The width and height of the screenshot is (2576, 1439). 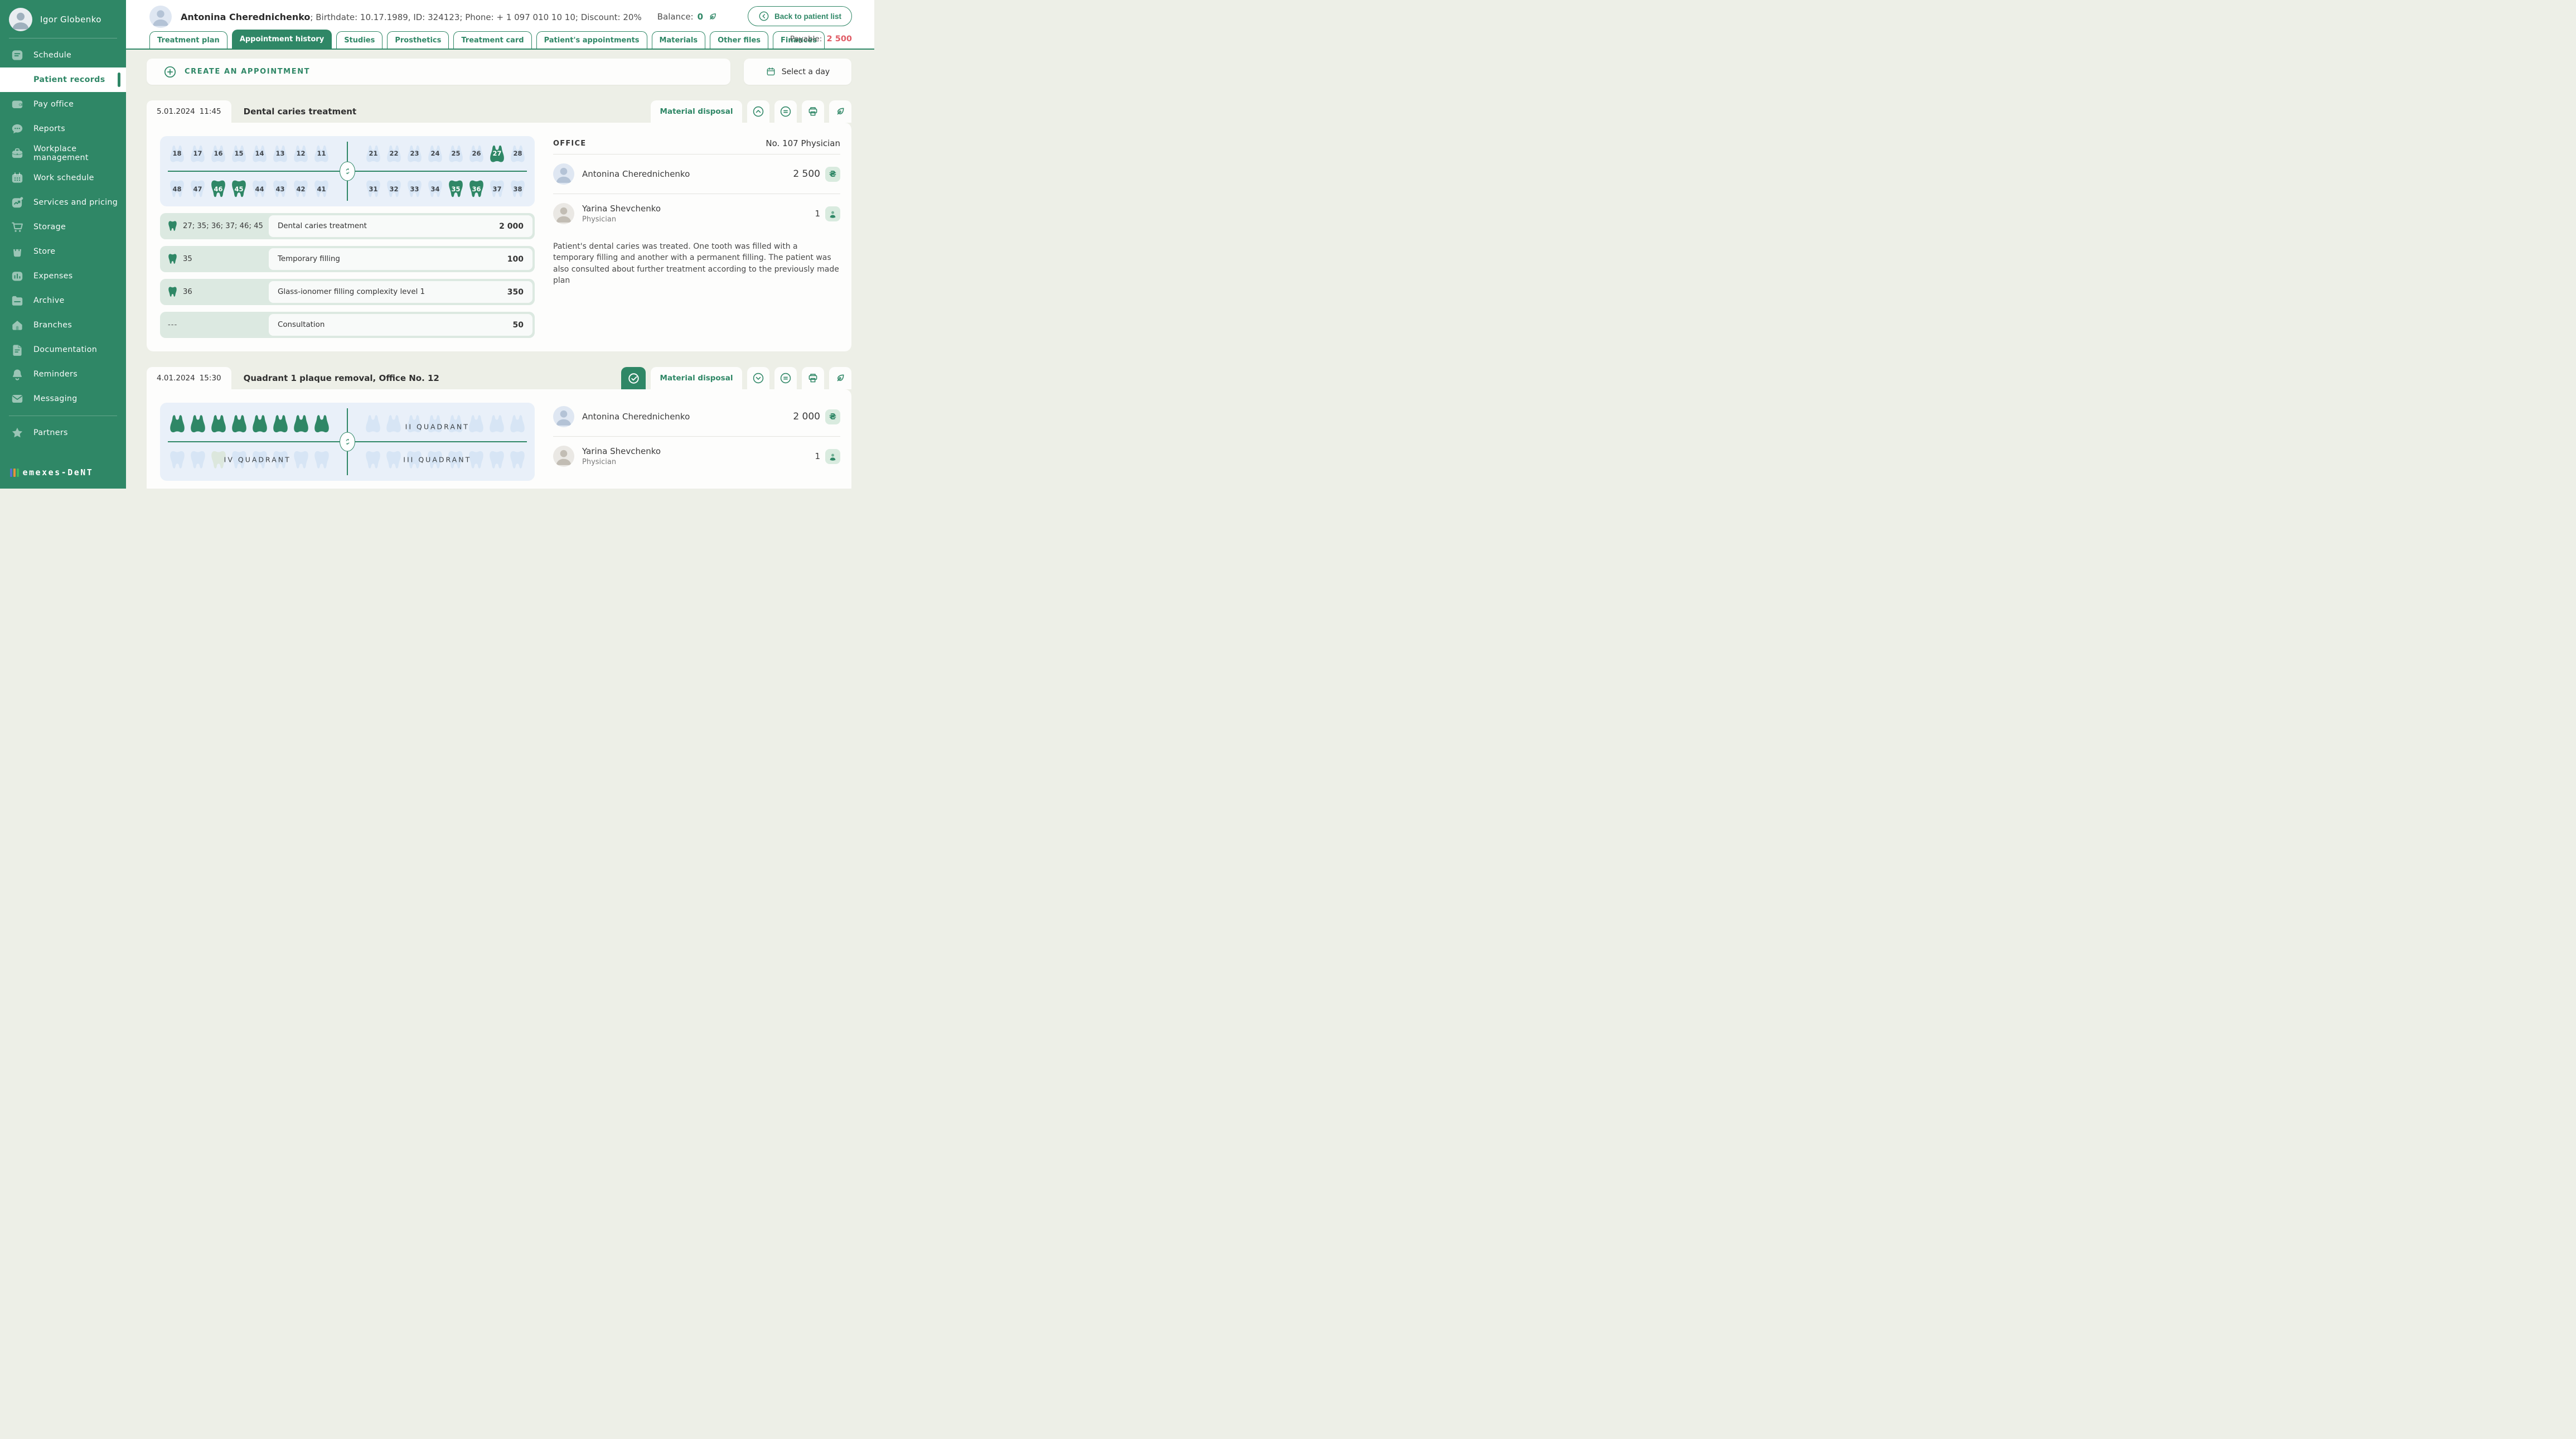 What do you see at coordinates (177, 189) in the screenshot?
I see `tooth-48: 48` at bounding box center [177, 189].